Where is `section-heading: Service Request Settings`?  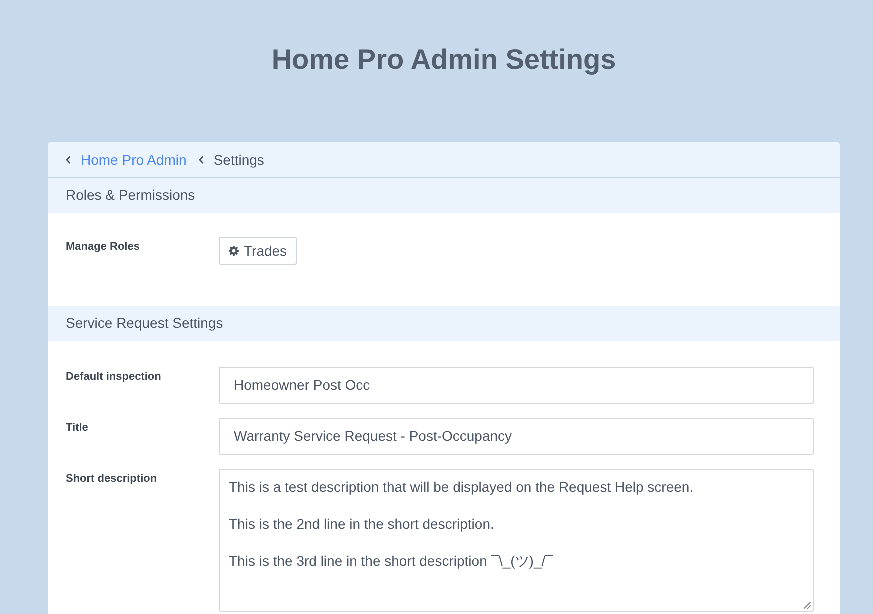
section-heading: Service Request Settings is located at coordinates (444, 323).